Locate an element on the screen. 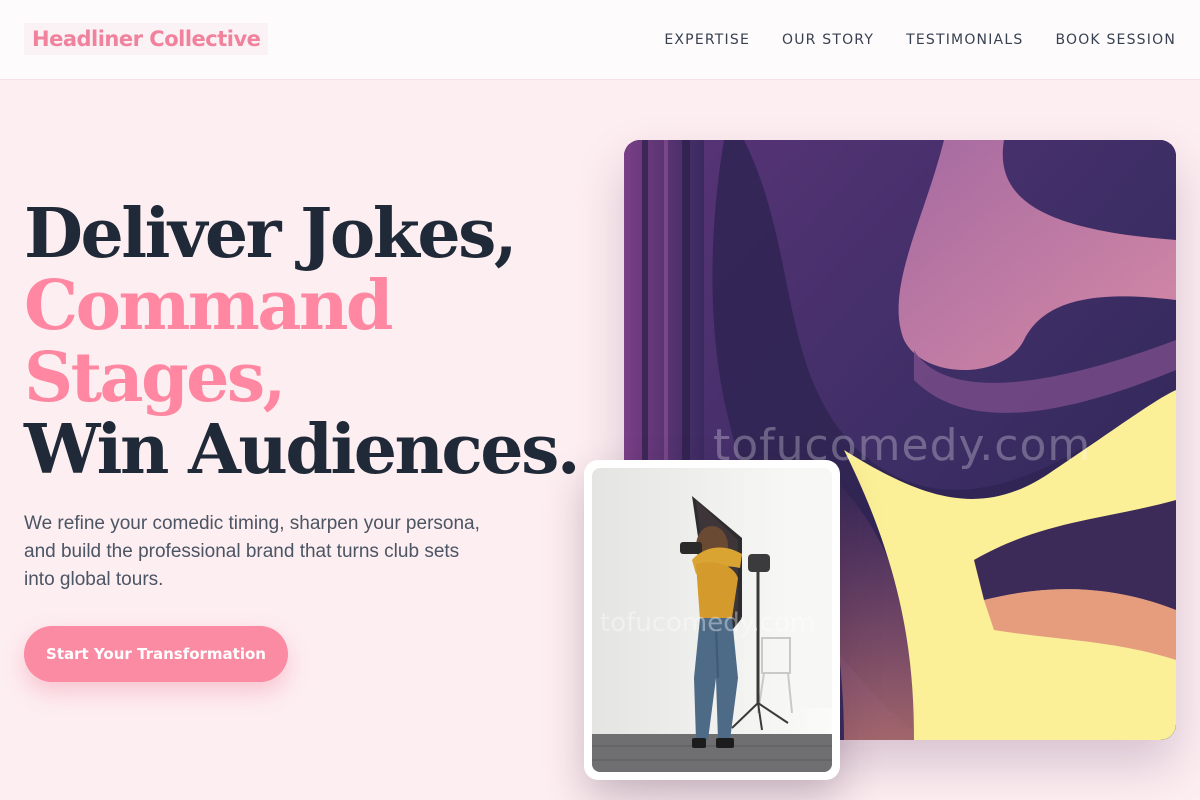 Image resolution: width=1200 pixels, height=800 pixels. photographer-photo-card is located at coordinates (712, 620).